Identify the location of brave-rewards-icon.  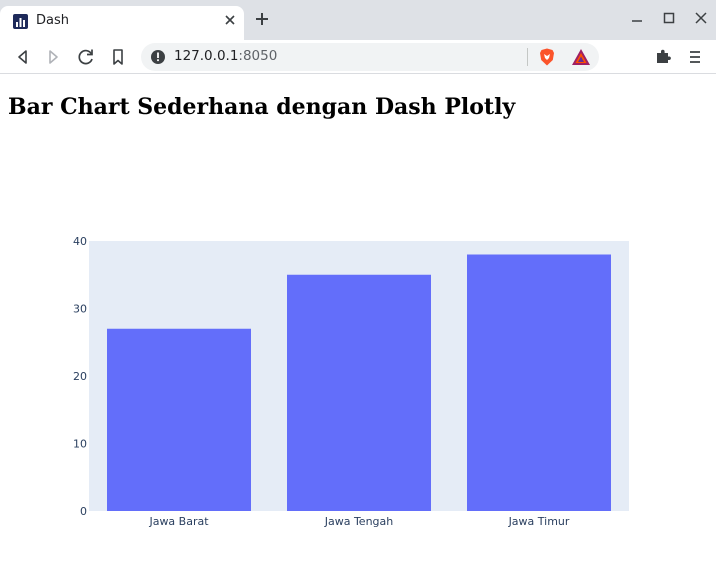
(581, 57).